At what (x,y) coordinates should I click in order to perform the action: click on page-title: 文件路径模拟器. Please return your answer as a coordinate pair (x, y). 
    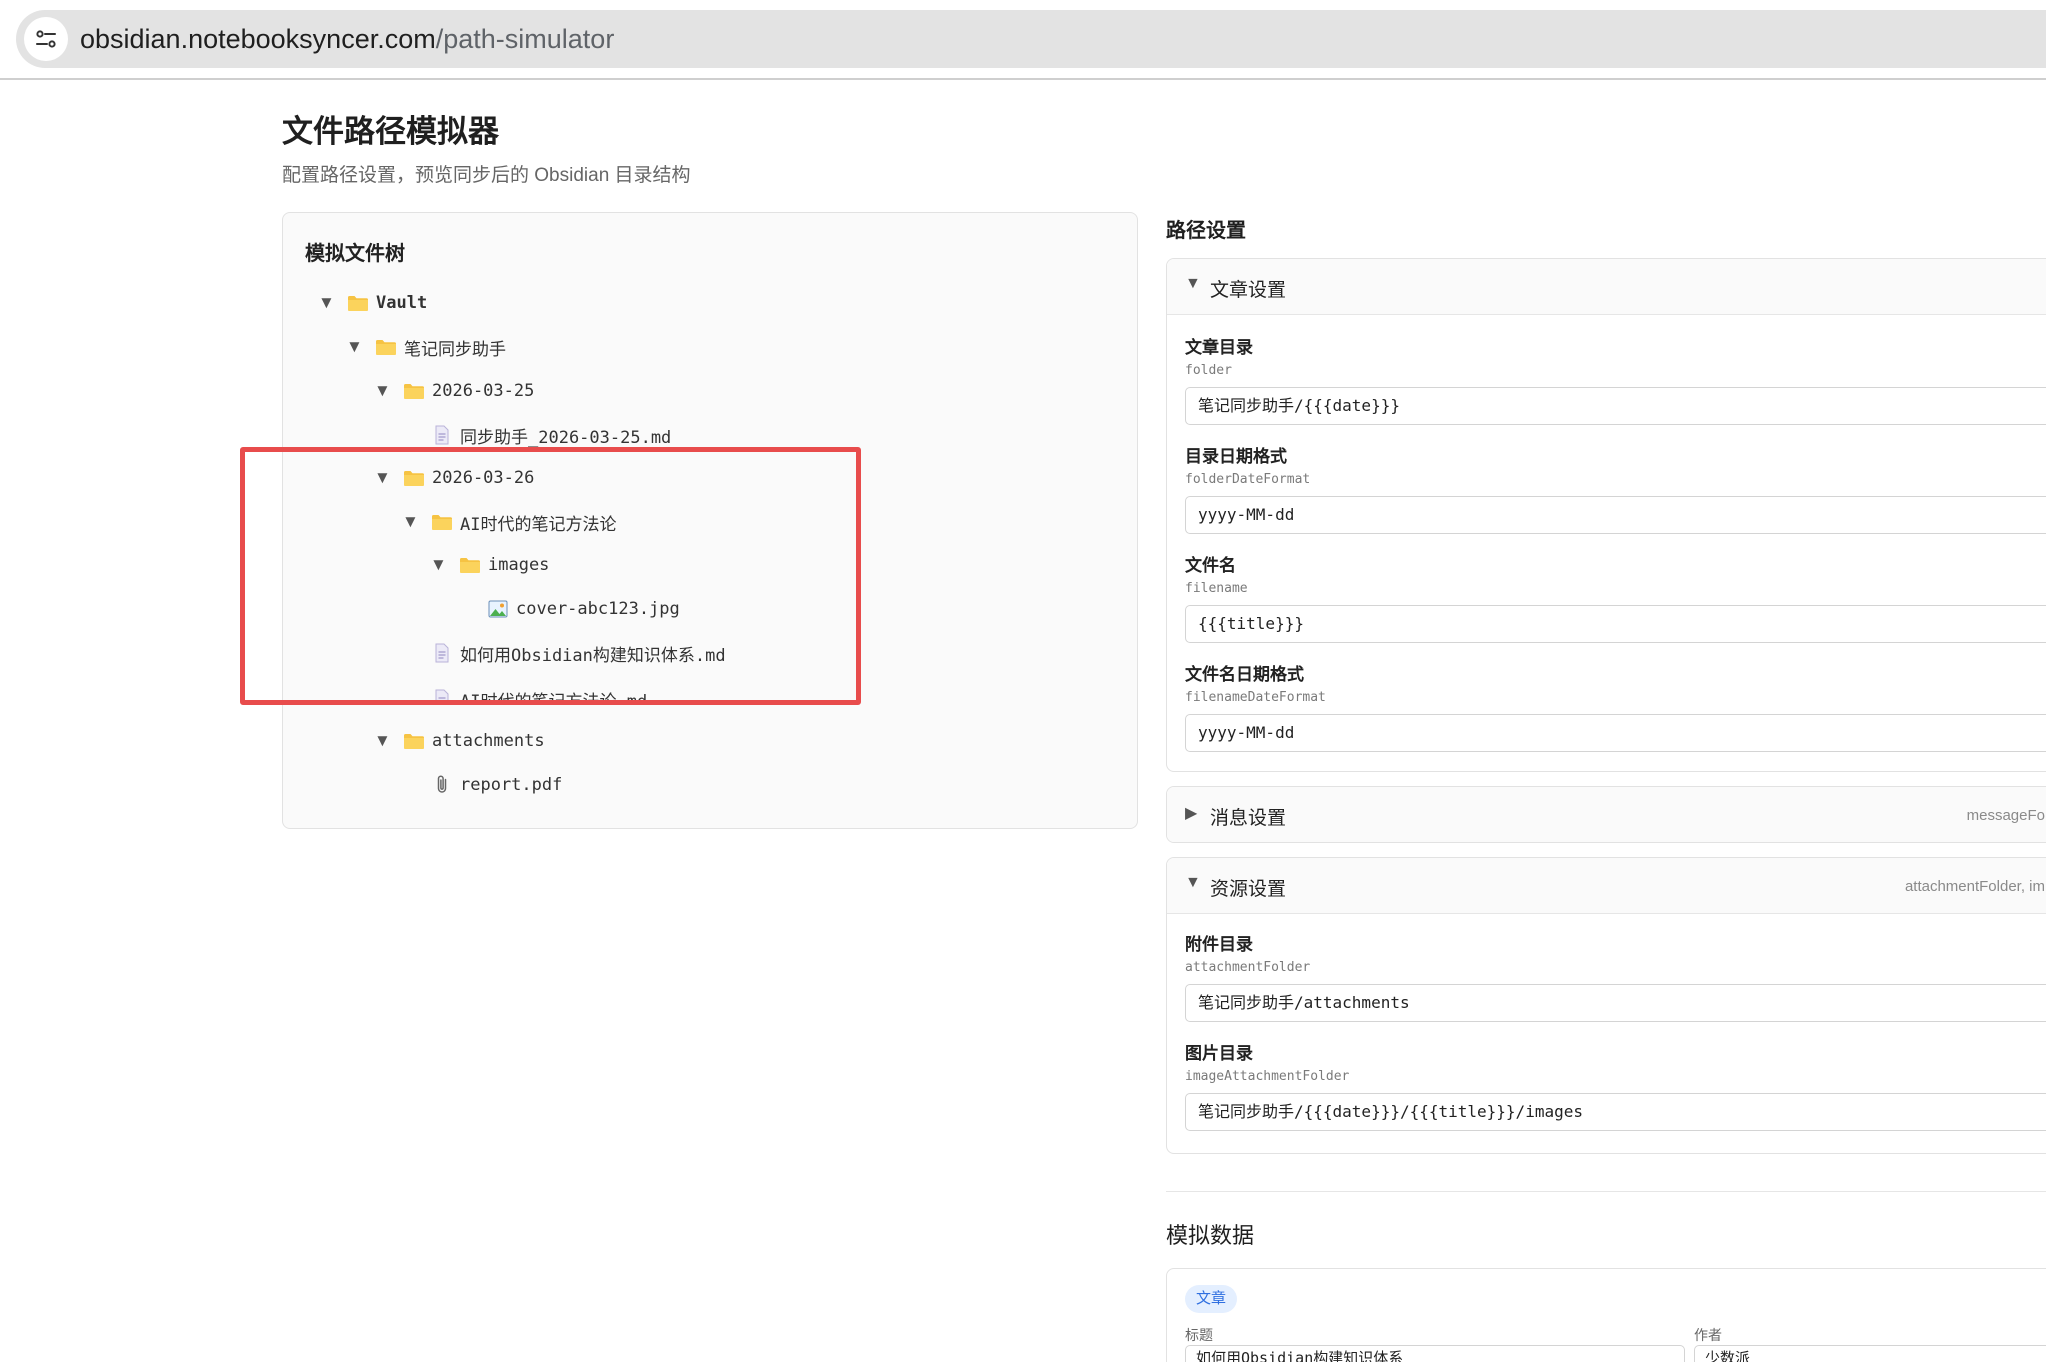
    Looking at the image, I should click on (390, 131).